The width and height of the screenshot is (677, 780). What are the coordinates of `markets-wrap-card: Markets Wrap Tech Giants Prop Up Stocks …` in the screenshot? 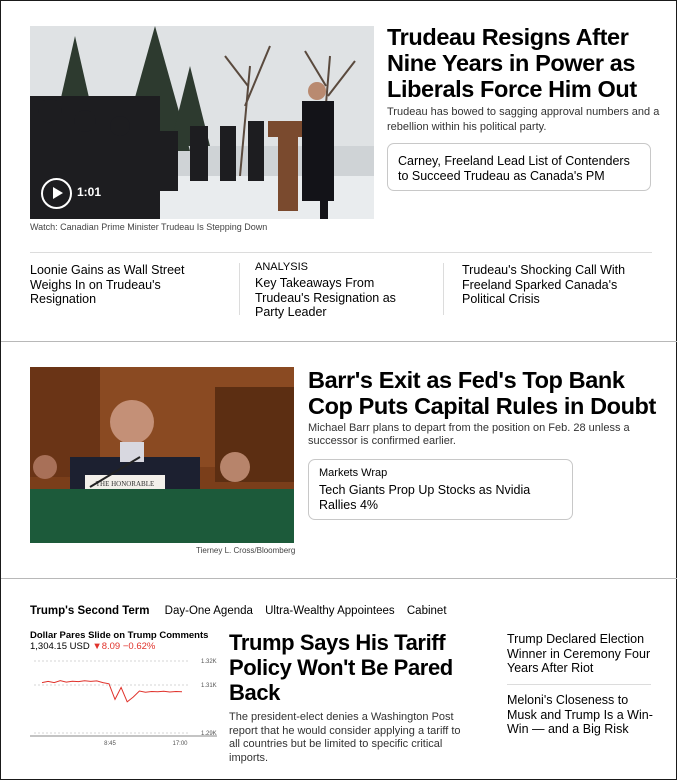 It's located at (440, 489).